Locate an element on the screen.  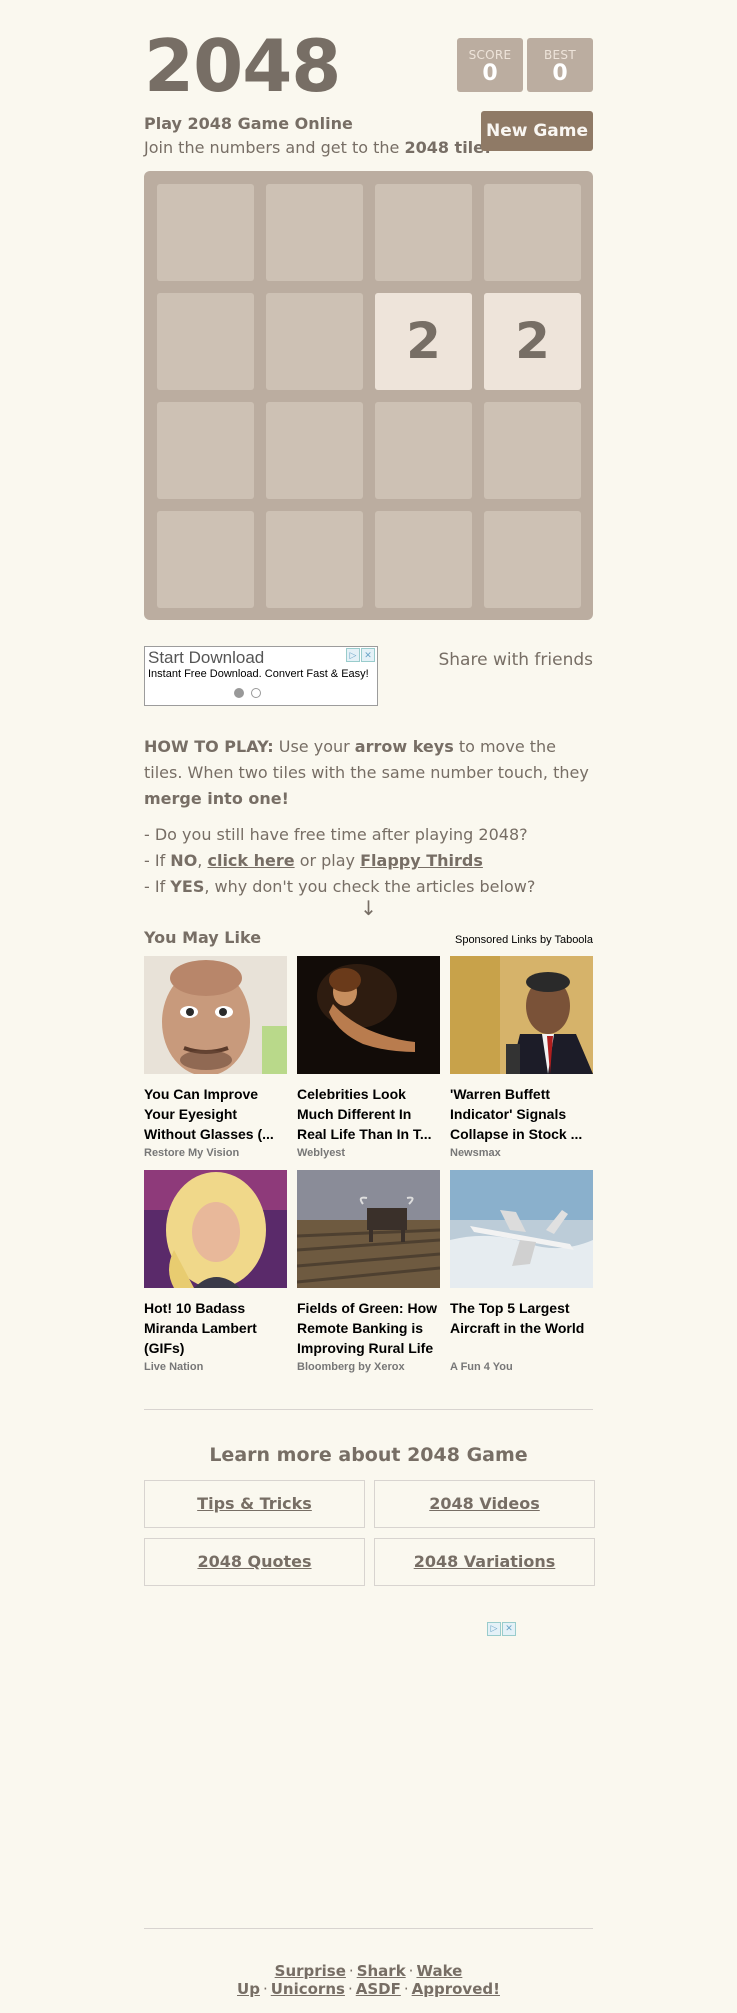
article-title: The Top 5 Largest Aircraft in the World is located at coordinates (521, 1328).